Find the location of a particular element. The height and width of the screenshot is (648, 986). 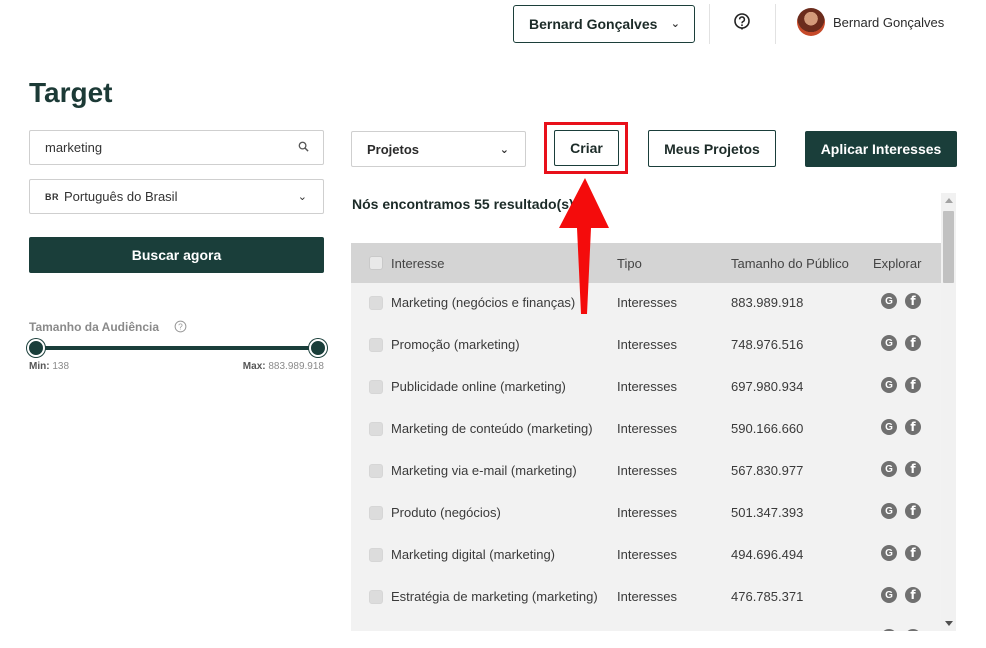

scrollbar is located at coordinates (948, 412).